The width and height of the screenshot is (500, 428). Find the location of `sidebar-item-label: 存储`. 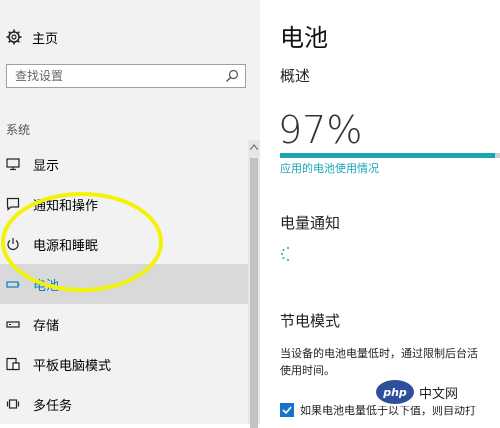

sidebar-item-label: 存储 is located at coordinates (46, 326).